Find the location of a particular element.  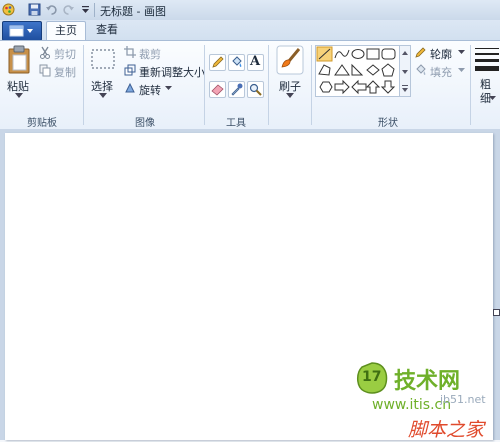

shapes-gallery-scroll is located at coordinates (405, 71).